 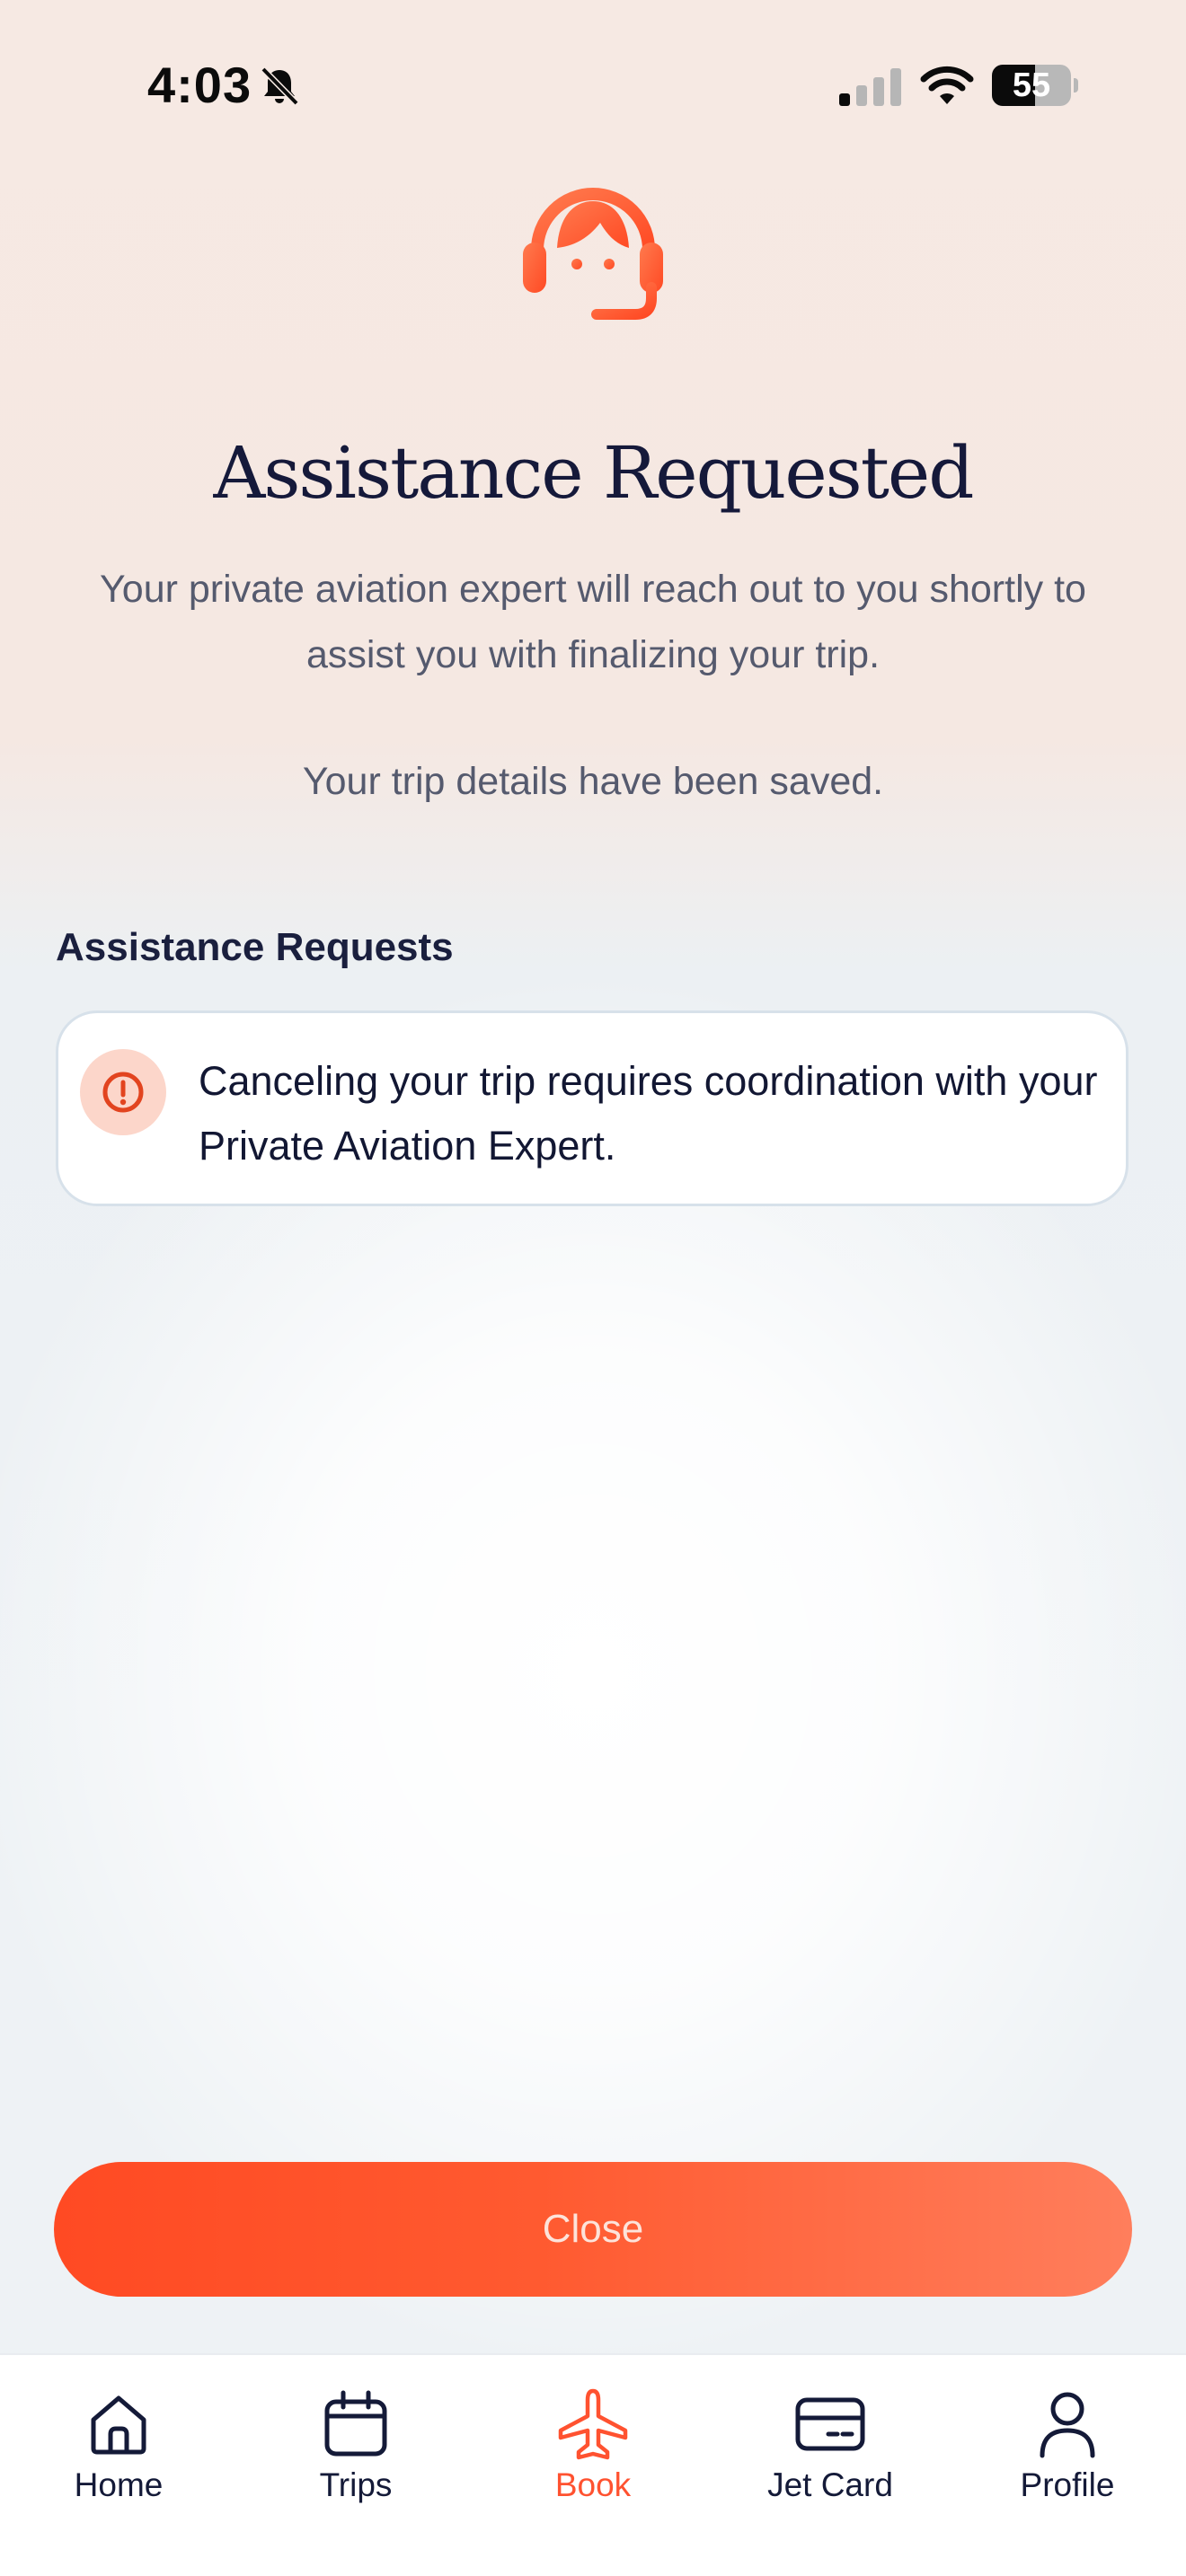 I want to click on battery-level: 55, so click(x=1031, y=85).